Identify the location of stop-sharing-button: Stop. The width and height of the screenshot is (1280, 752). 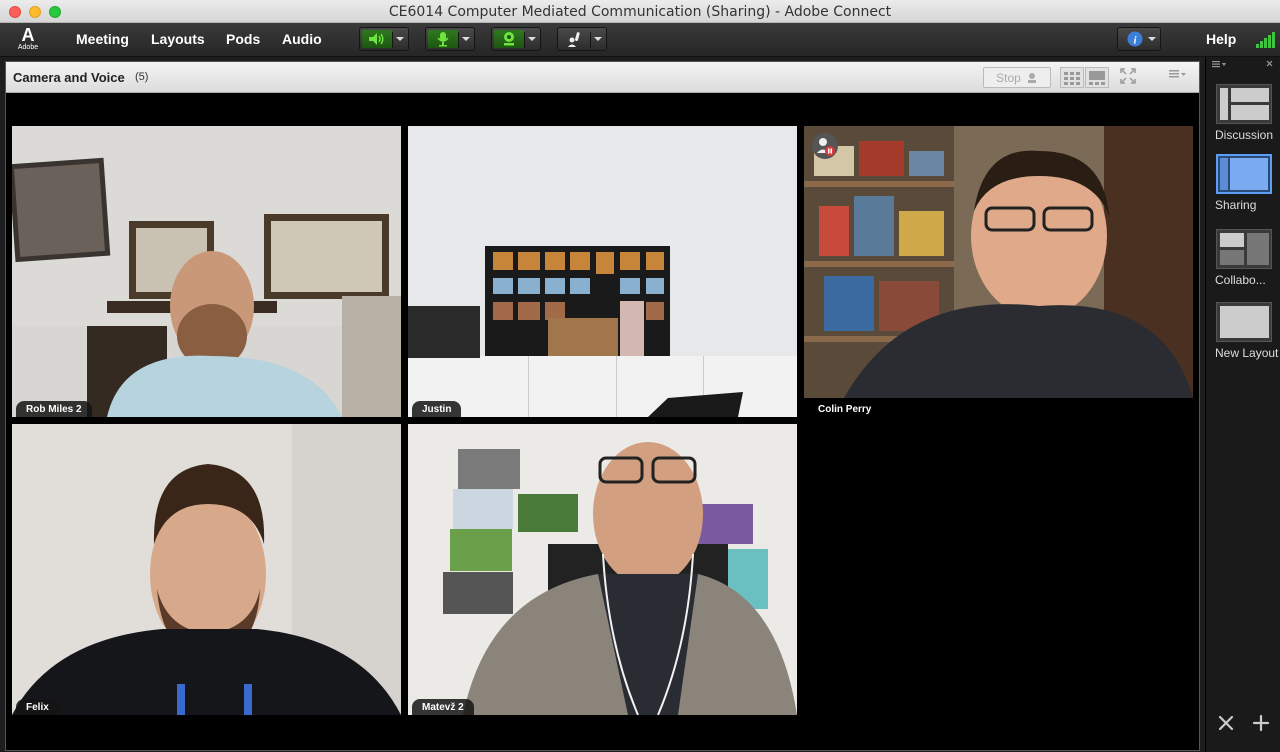
(1017, 77).